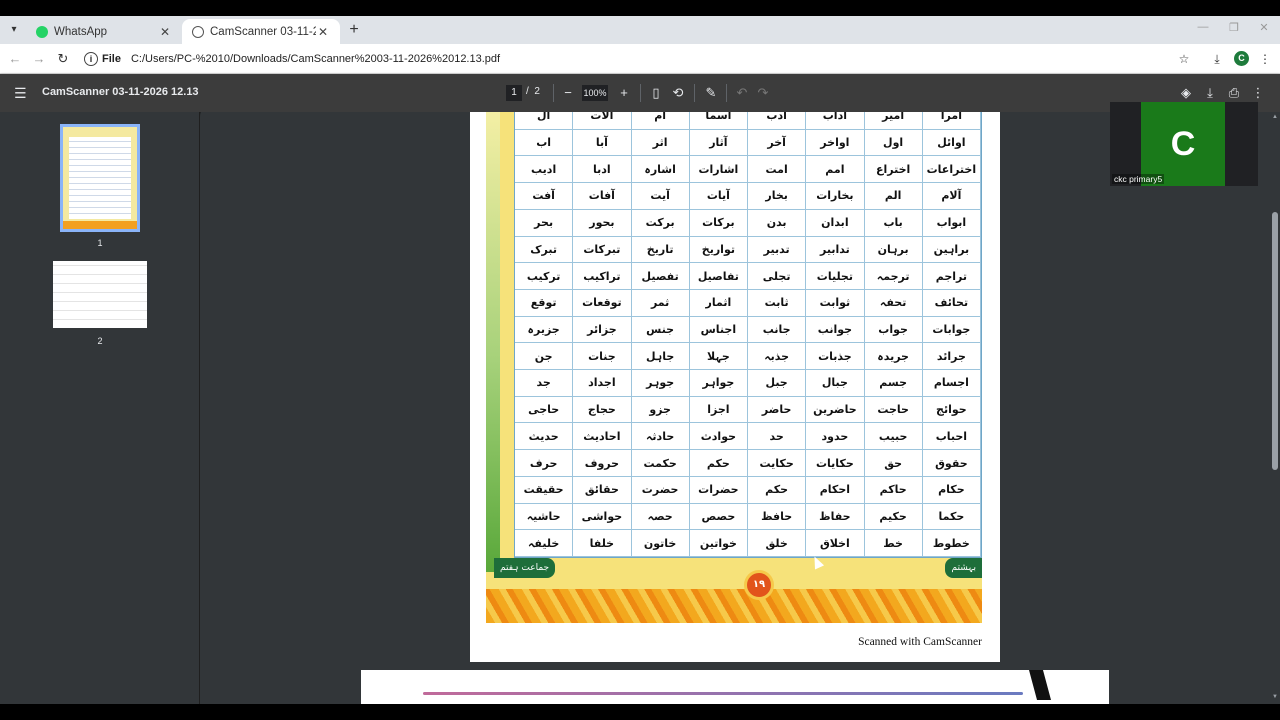  I want to click on info-icon: i, so click(91, 59).